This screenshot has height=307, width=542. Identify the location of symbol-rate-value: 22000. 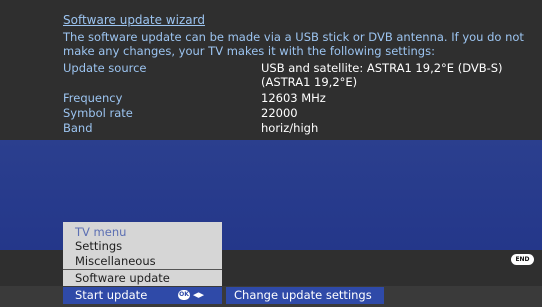
(279, 113).